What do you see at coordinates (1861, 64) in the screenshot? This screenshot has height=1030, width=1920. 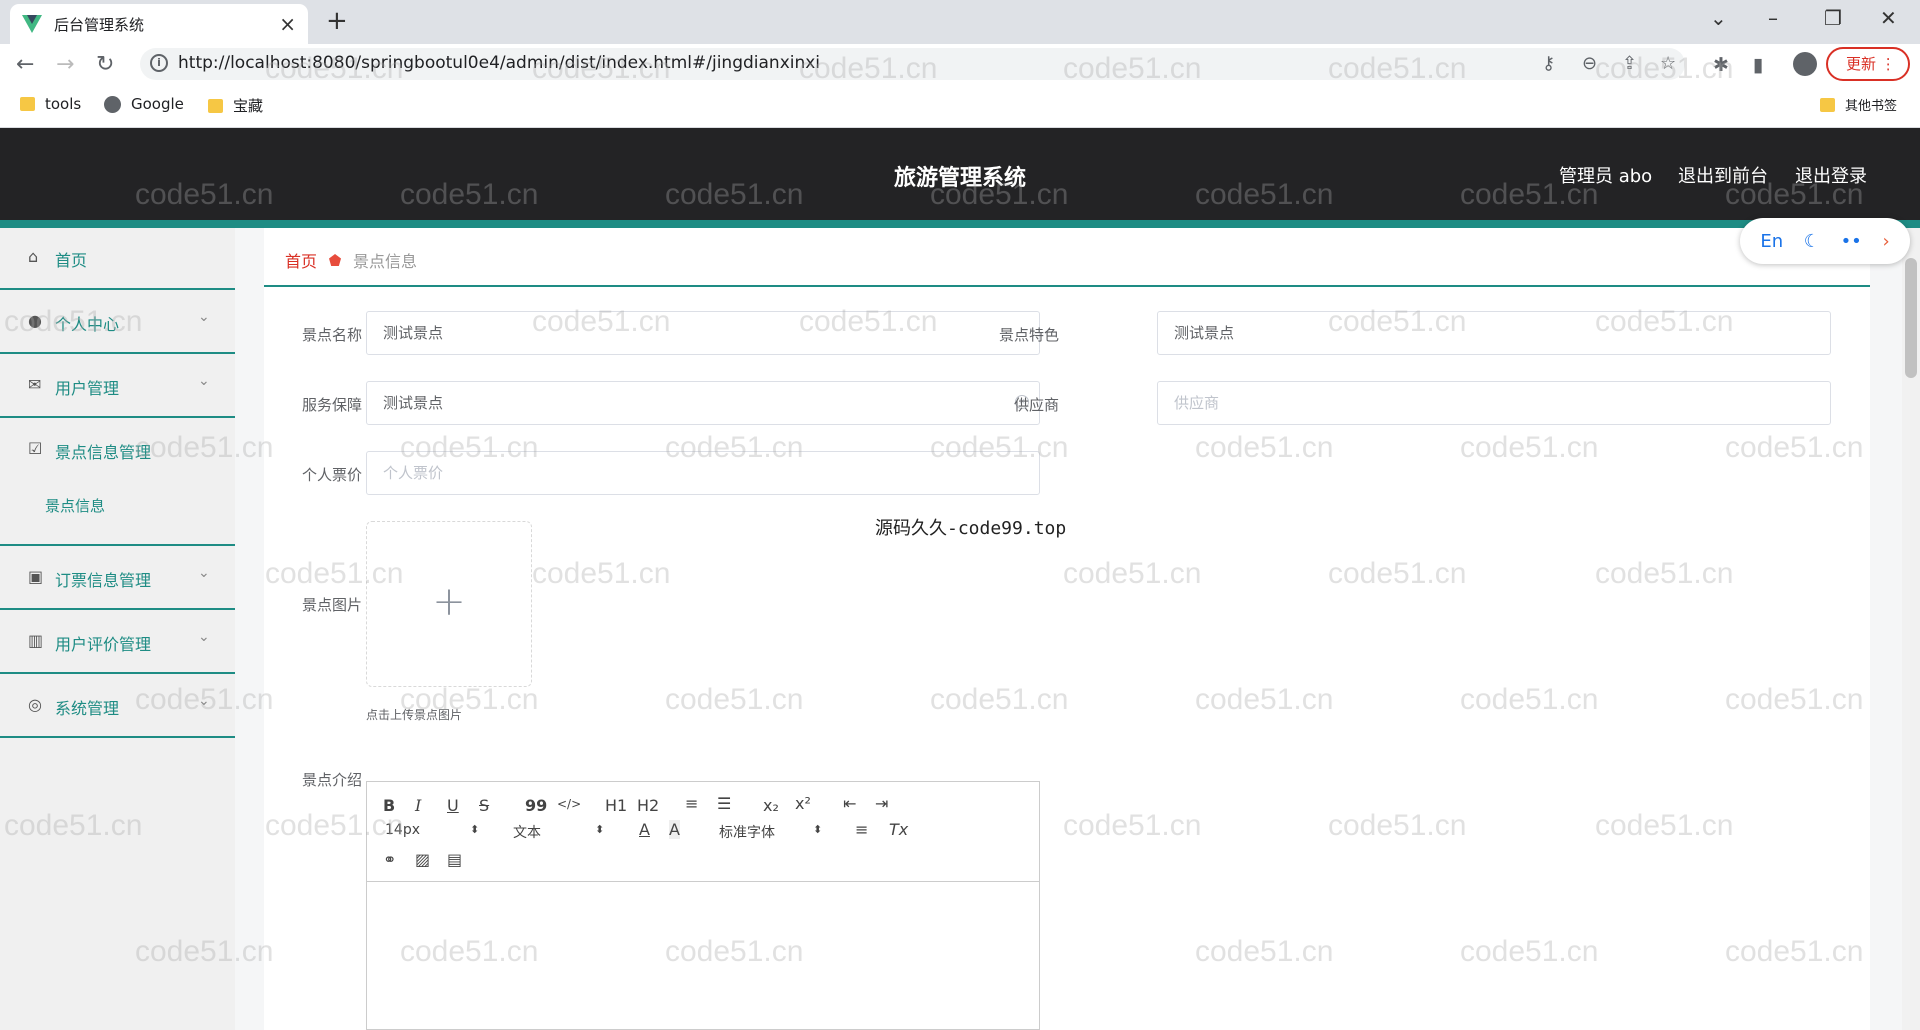 I see `update-label: 更新` at bounding box center [1861, 64].